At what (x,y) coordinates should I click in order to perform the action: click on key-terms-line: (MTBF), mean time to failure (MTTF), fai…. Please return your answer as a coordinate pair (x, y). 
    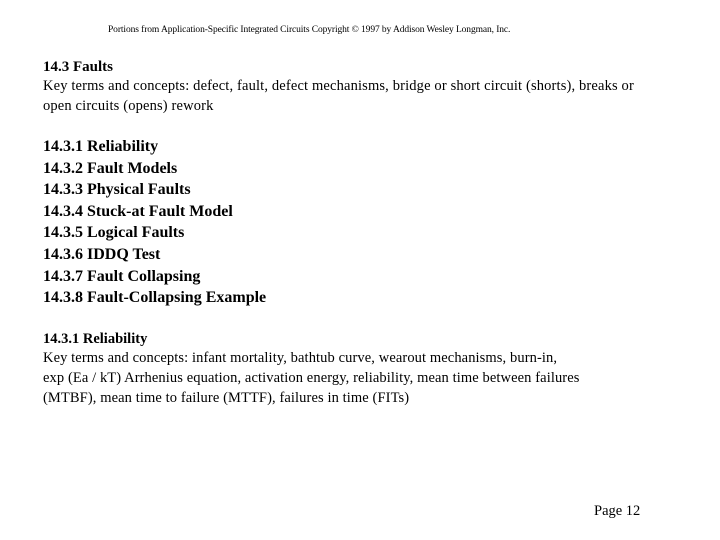
    Looking at the image, I should click on (226, 398).